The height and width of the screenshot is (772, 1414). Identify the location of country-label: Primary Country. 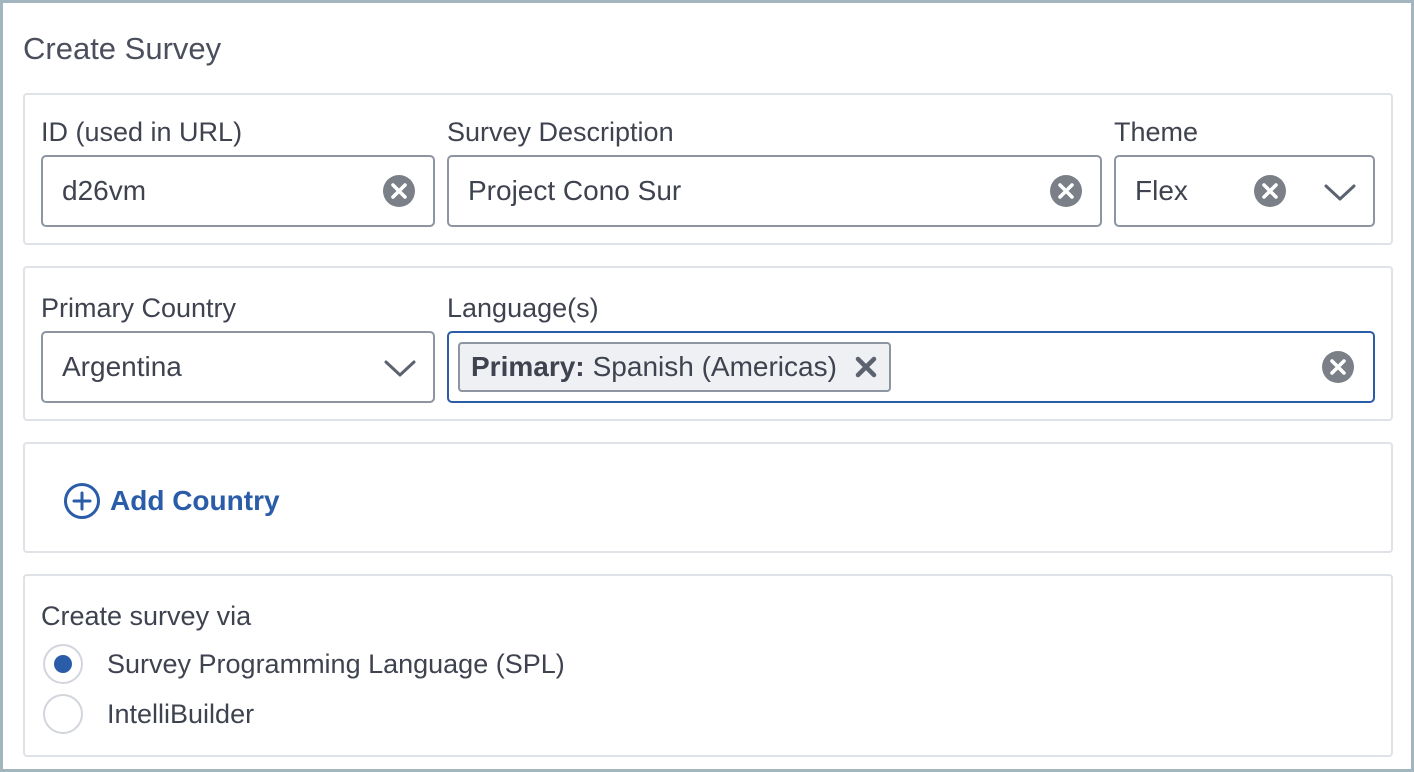
(139, 308).